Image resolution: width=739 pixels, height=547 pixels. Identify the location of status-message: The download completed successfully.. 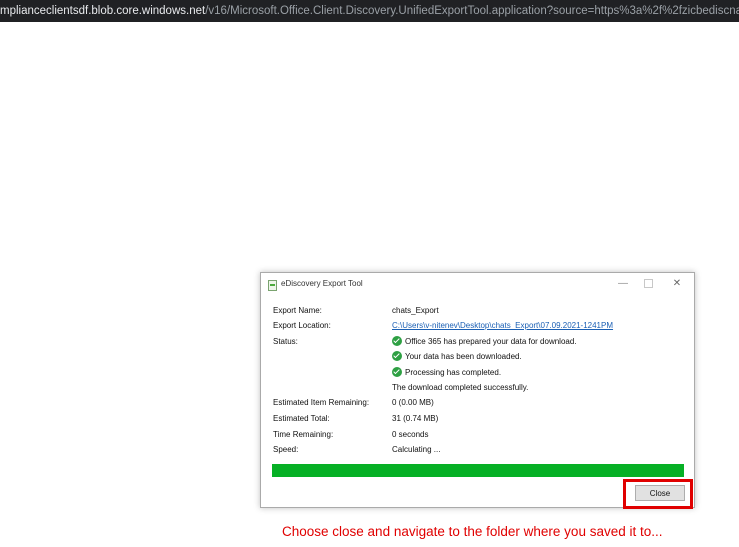
(460, 387).